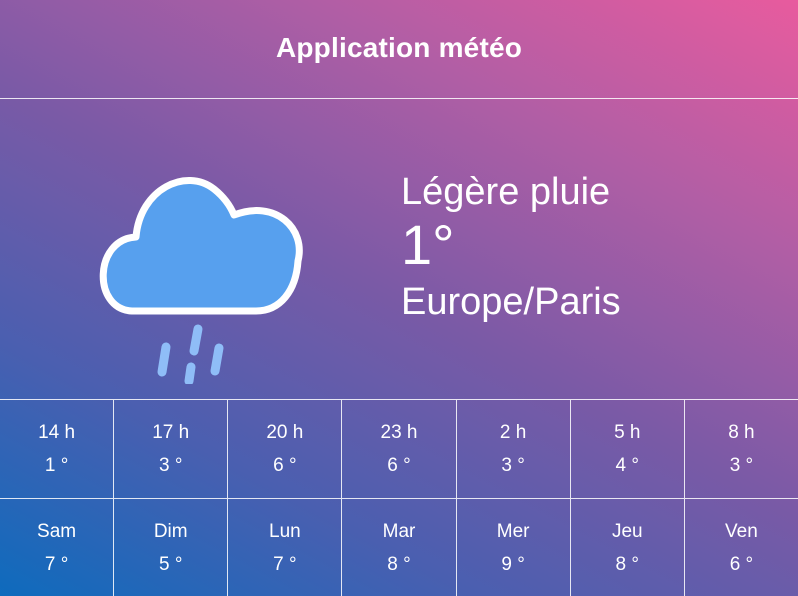  I want to click on hour-temp: 1 °, so click(56, 465).